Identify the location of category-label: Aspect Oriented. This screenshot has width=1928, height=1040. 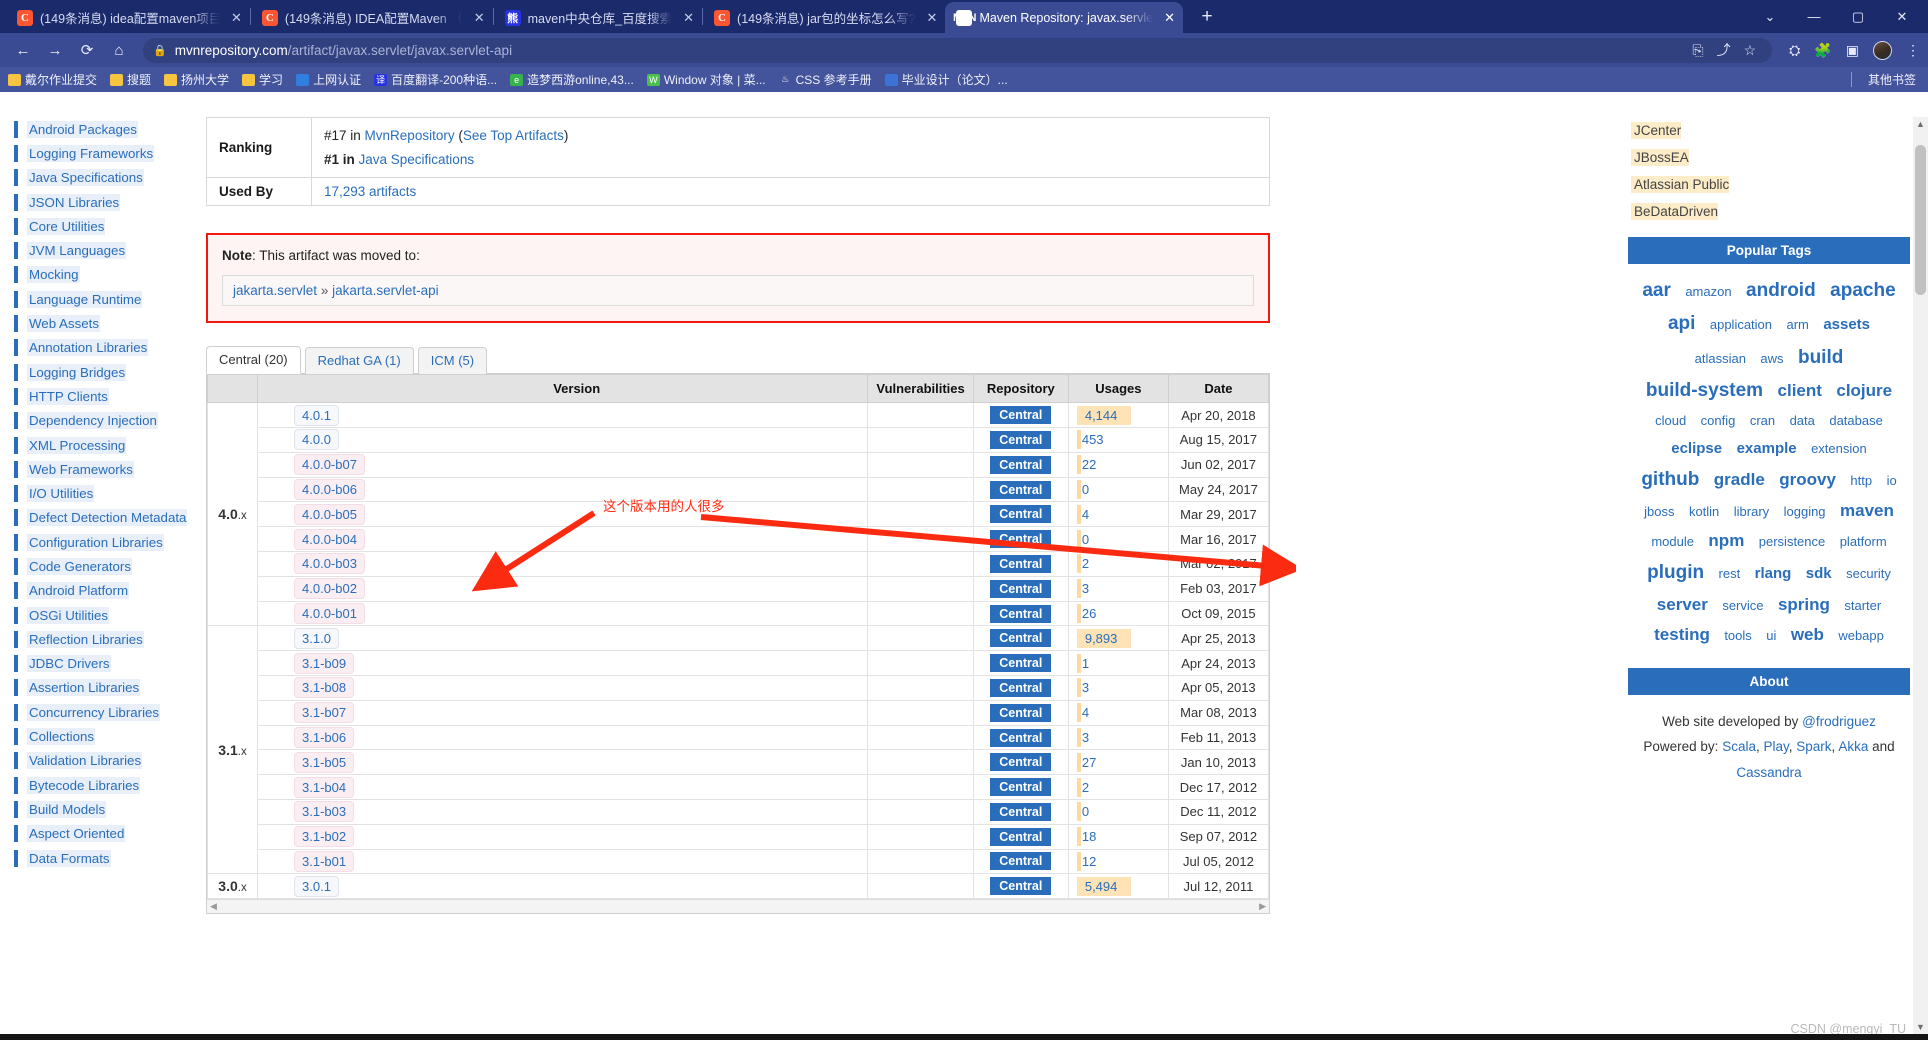
(76, 834).